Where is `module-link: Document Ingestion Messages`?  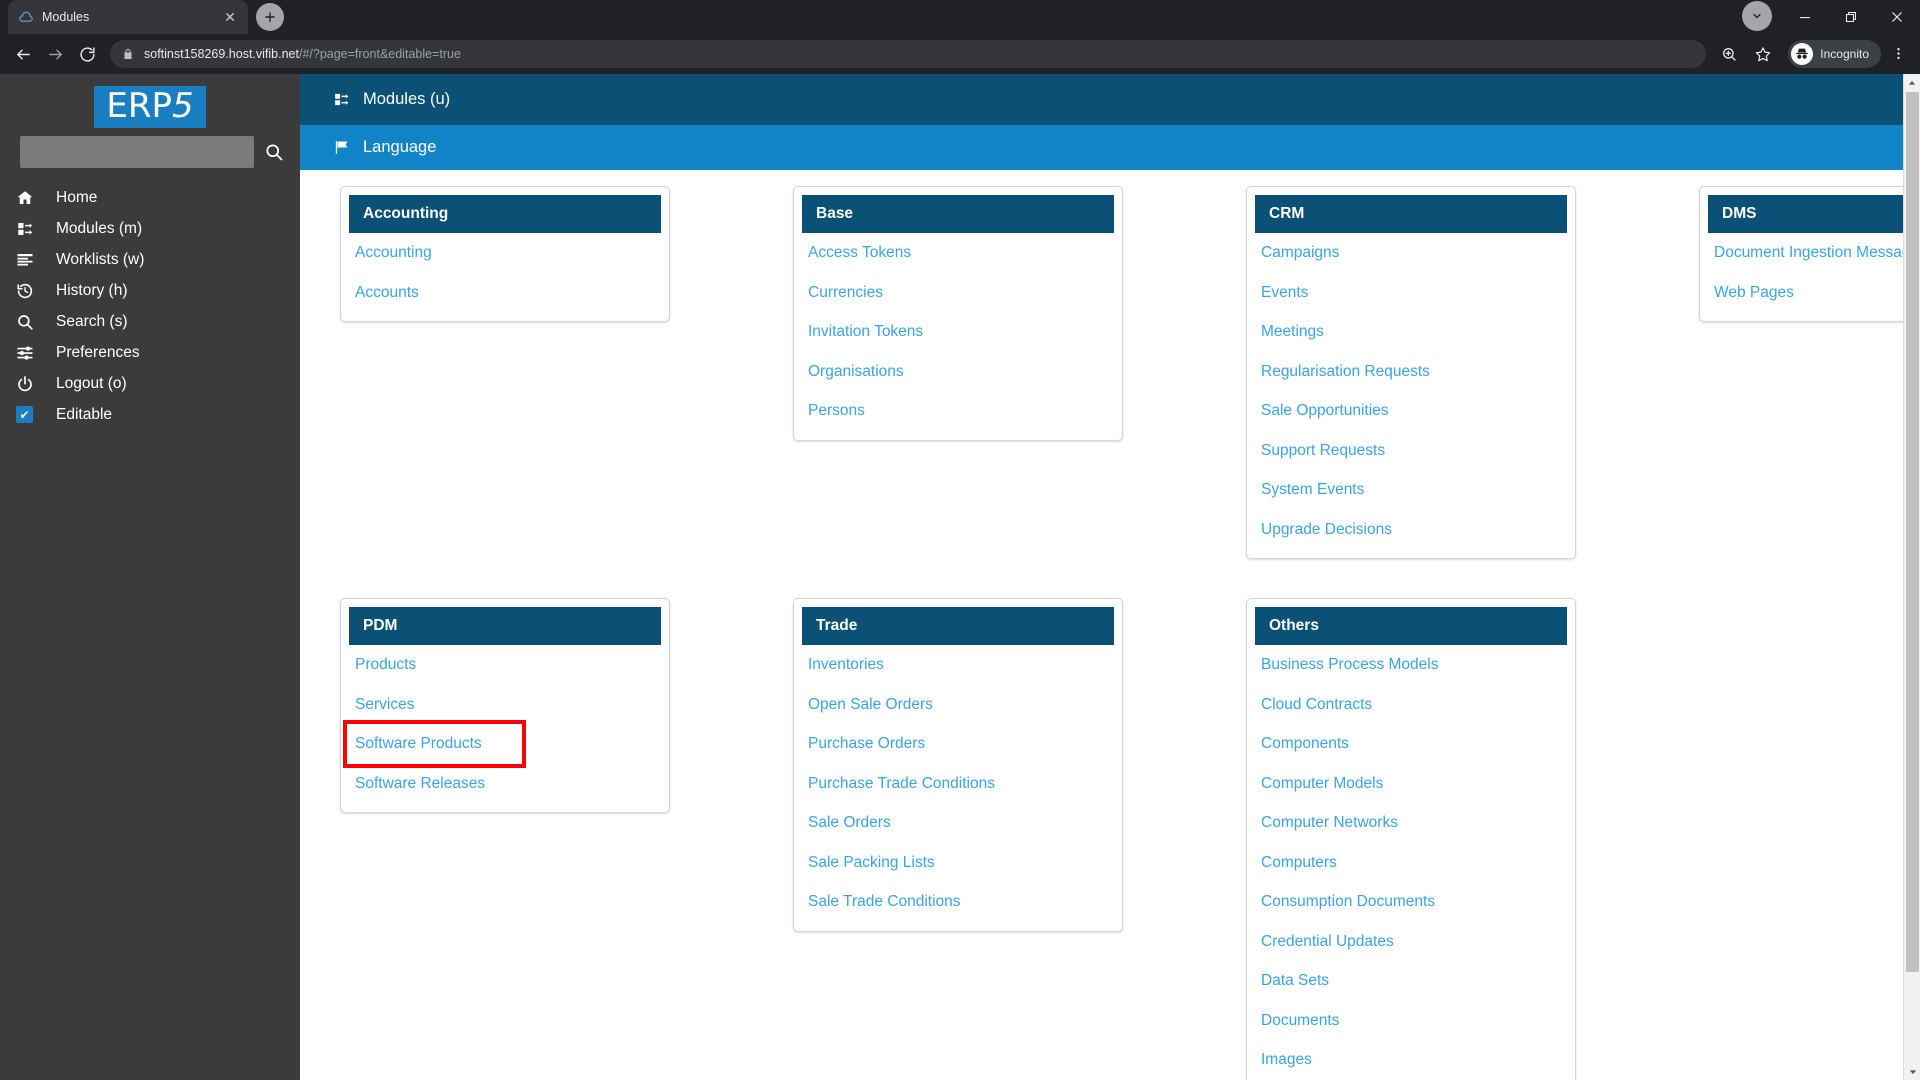
module-link: Document Ingestion Messages is located at coordinates (1817, 253).